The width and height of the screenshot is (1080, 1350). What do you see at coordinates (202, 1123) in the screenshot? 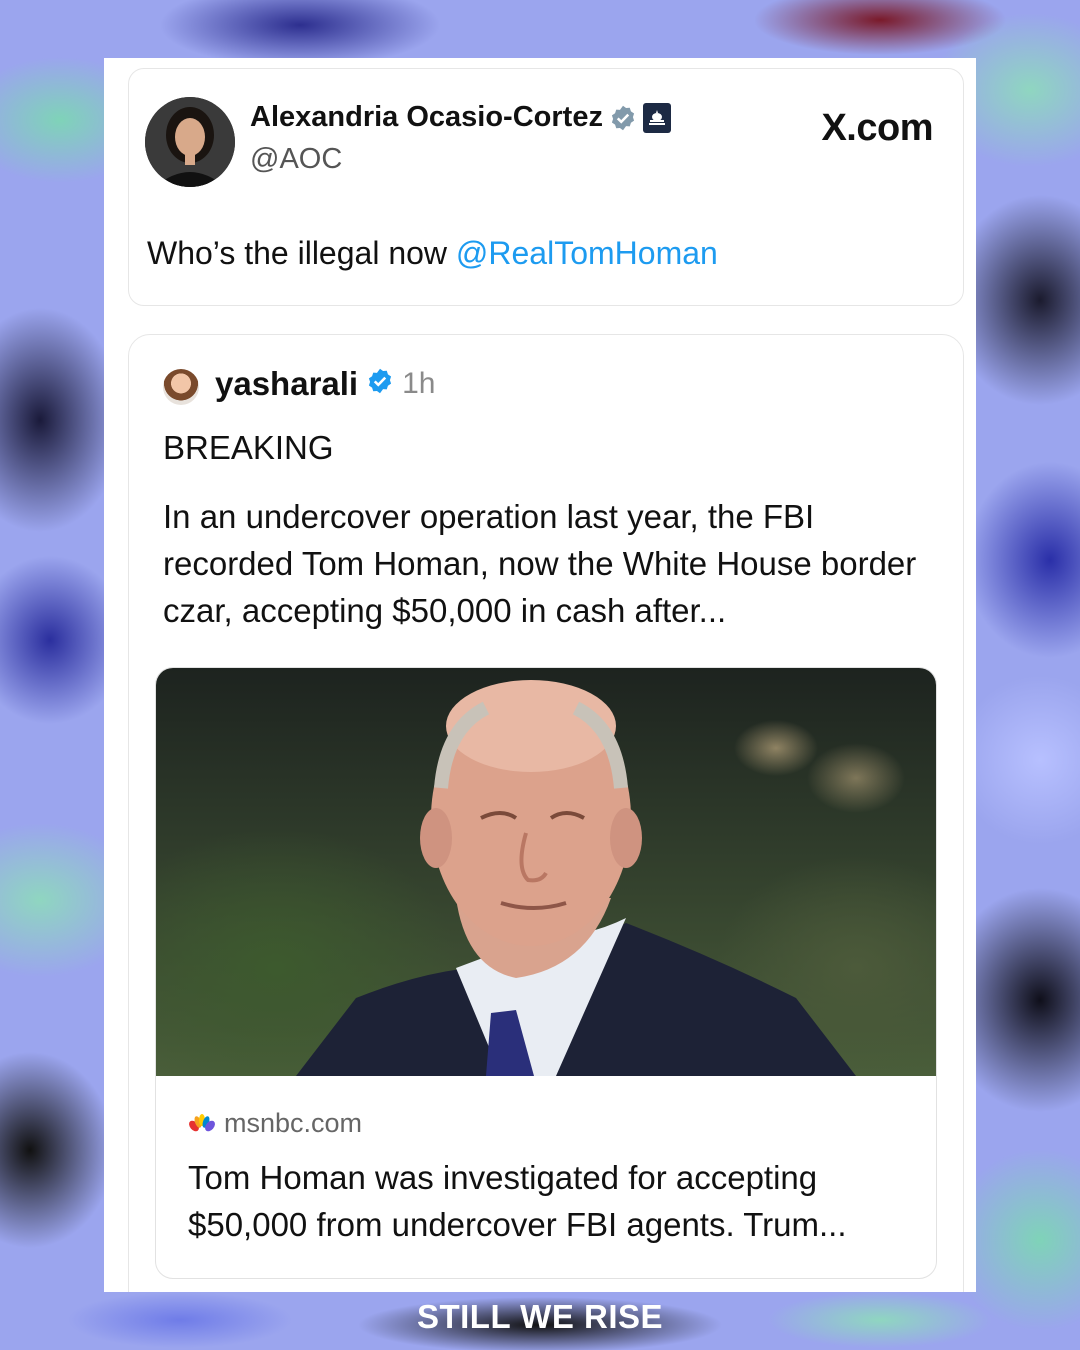
I see `nbc-peacock-icon` at bounding box center [202, 1123].